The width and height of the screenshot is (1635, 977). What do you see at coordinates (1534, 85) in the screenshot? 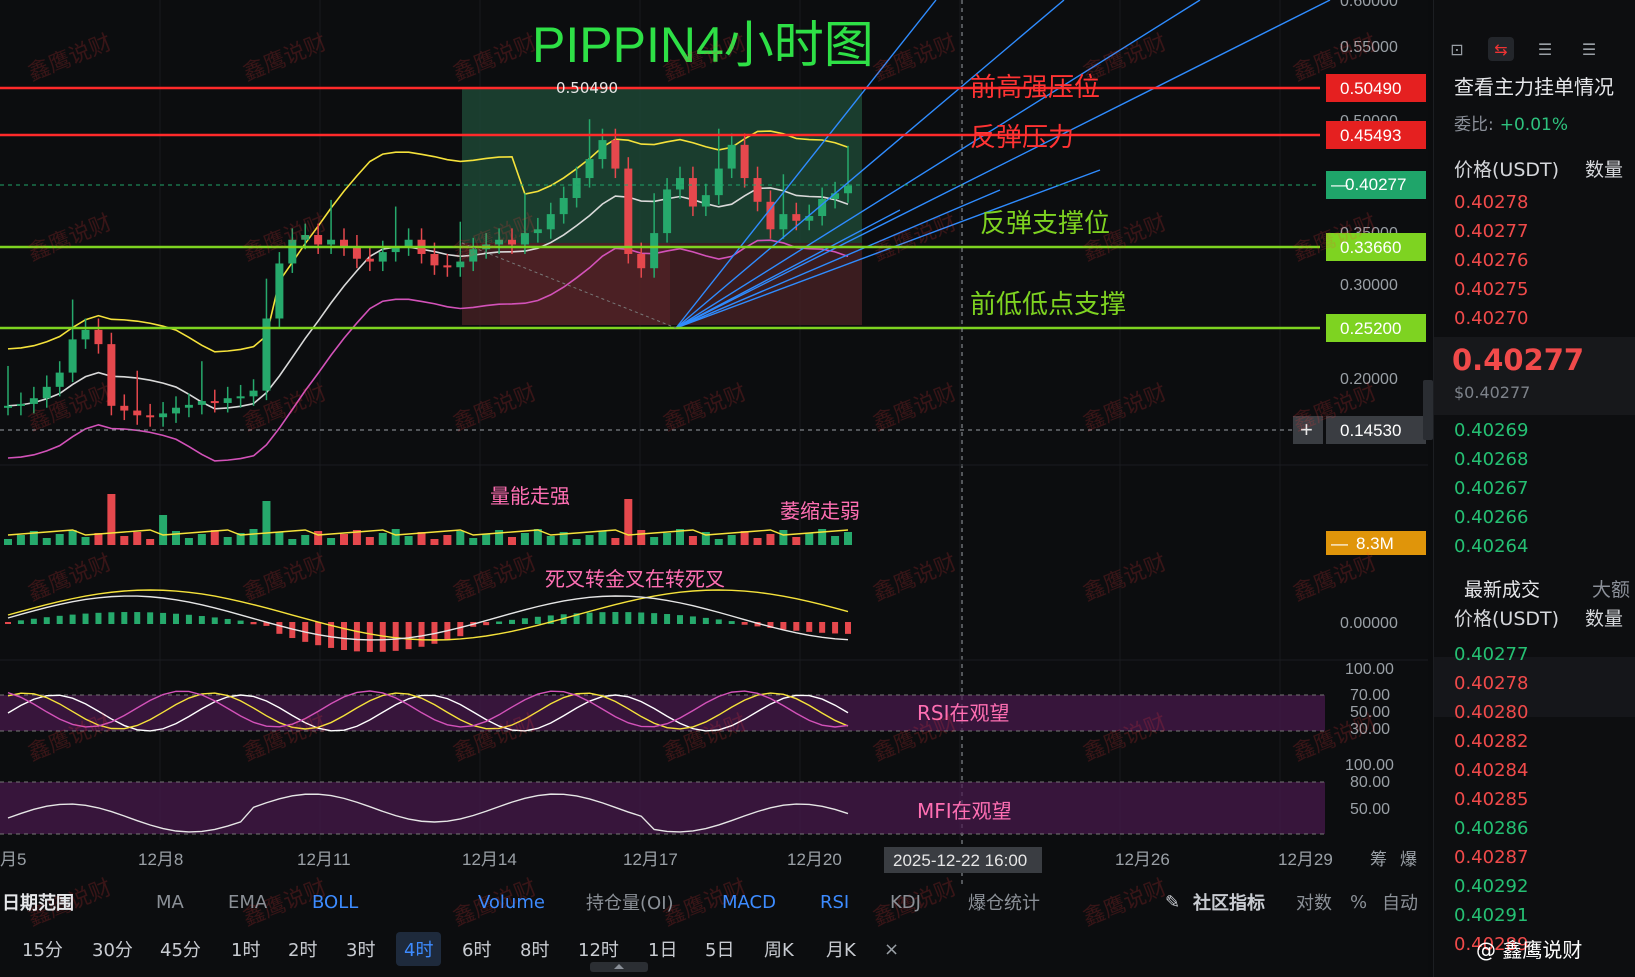
I see `orderbook-title: 查看主力挂单情况` at bounding box center [1534, 85].